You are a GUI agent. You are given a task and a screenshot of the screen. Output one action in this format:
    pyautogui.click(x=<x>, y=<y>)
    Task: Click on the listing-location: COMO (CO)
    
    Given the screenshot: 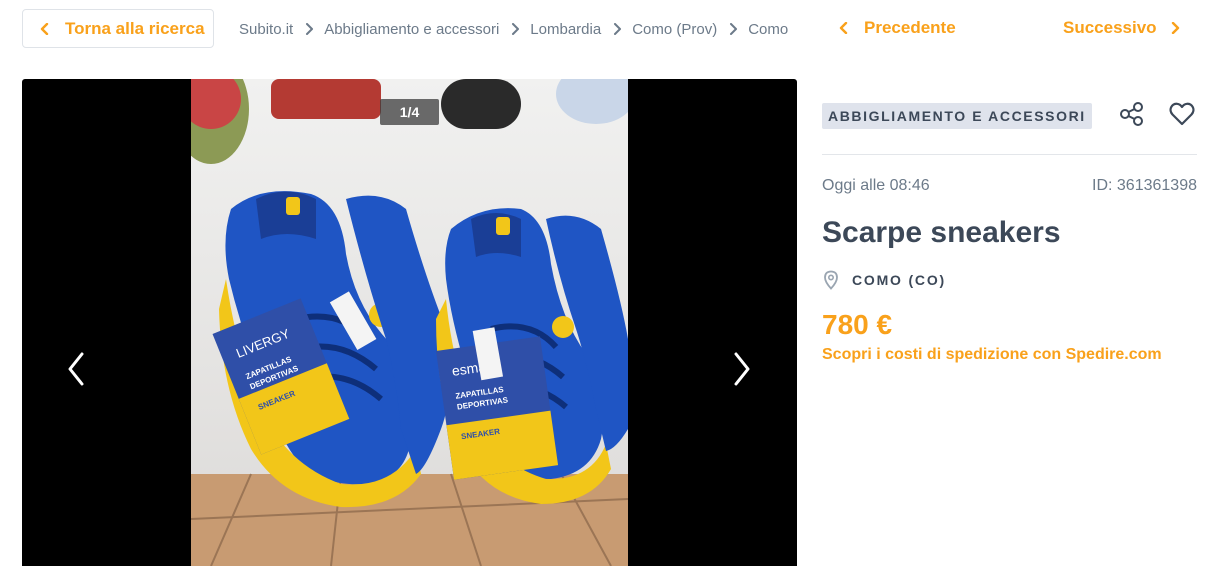 What is the action you would take?
    pyautogui.click(x=884, y=280)
    